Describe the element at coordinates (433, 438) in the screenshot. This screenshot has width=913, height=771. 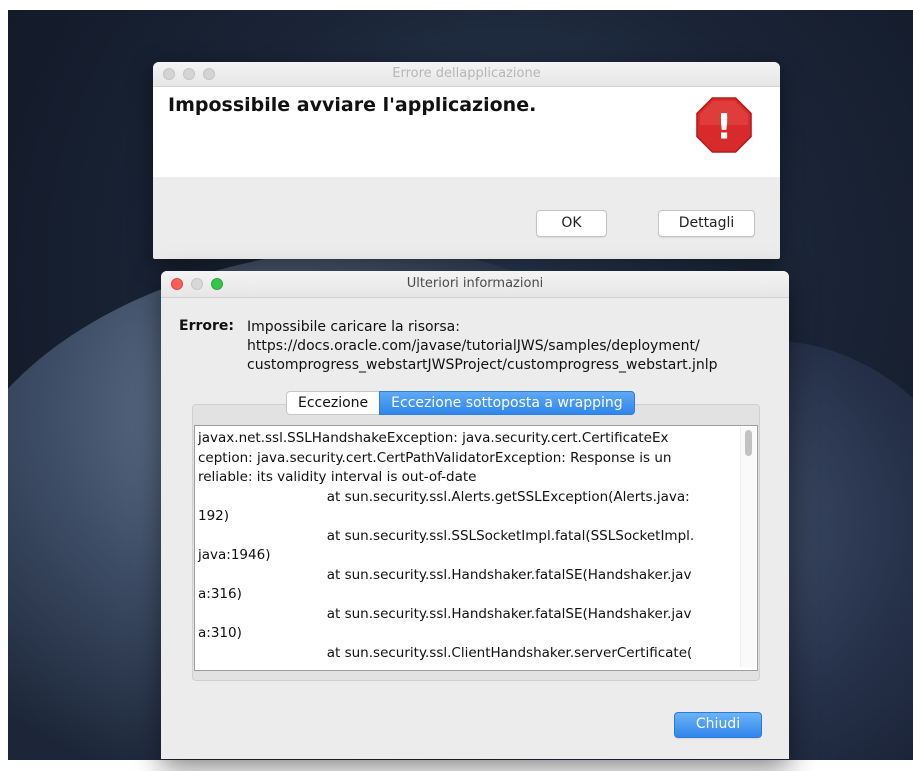
I see `stack-line: javax.net.ssl.SSLHandshakeException` at that location.